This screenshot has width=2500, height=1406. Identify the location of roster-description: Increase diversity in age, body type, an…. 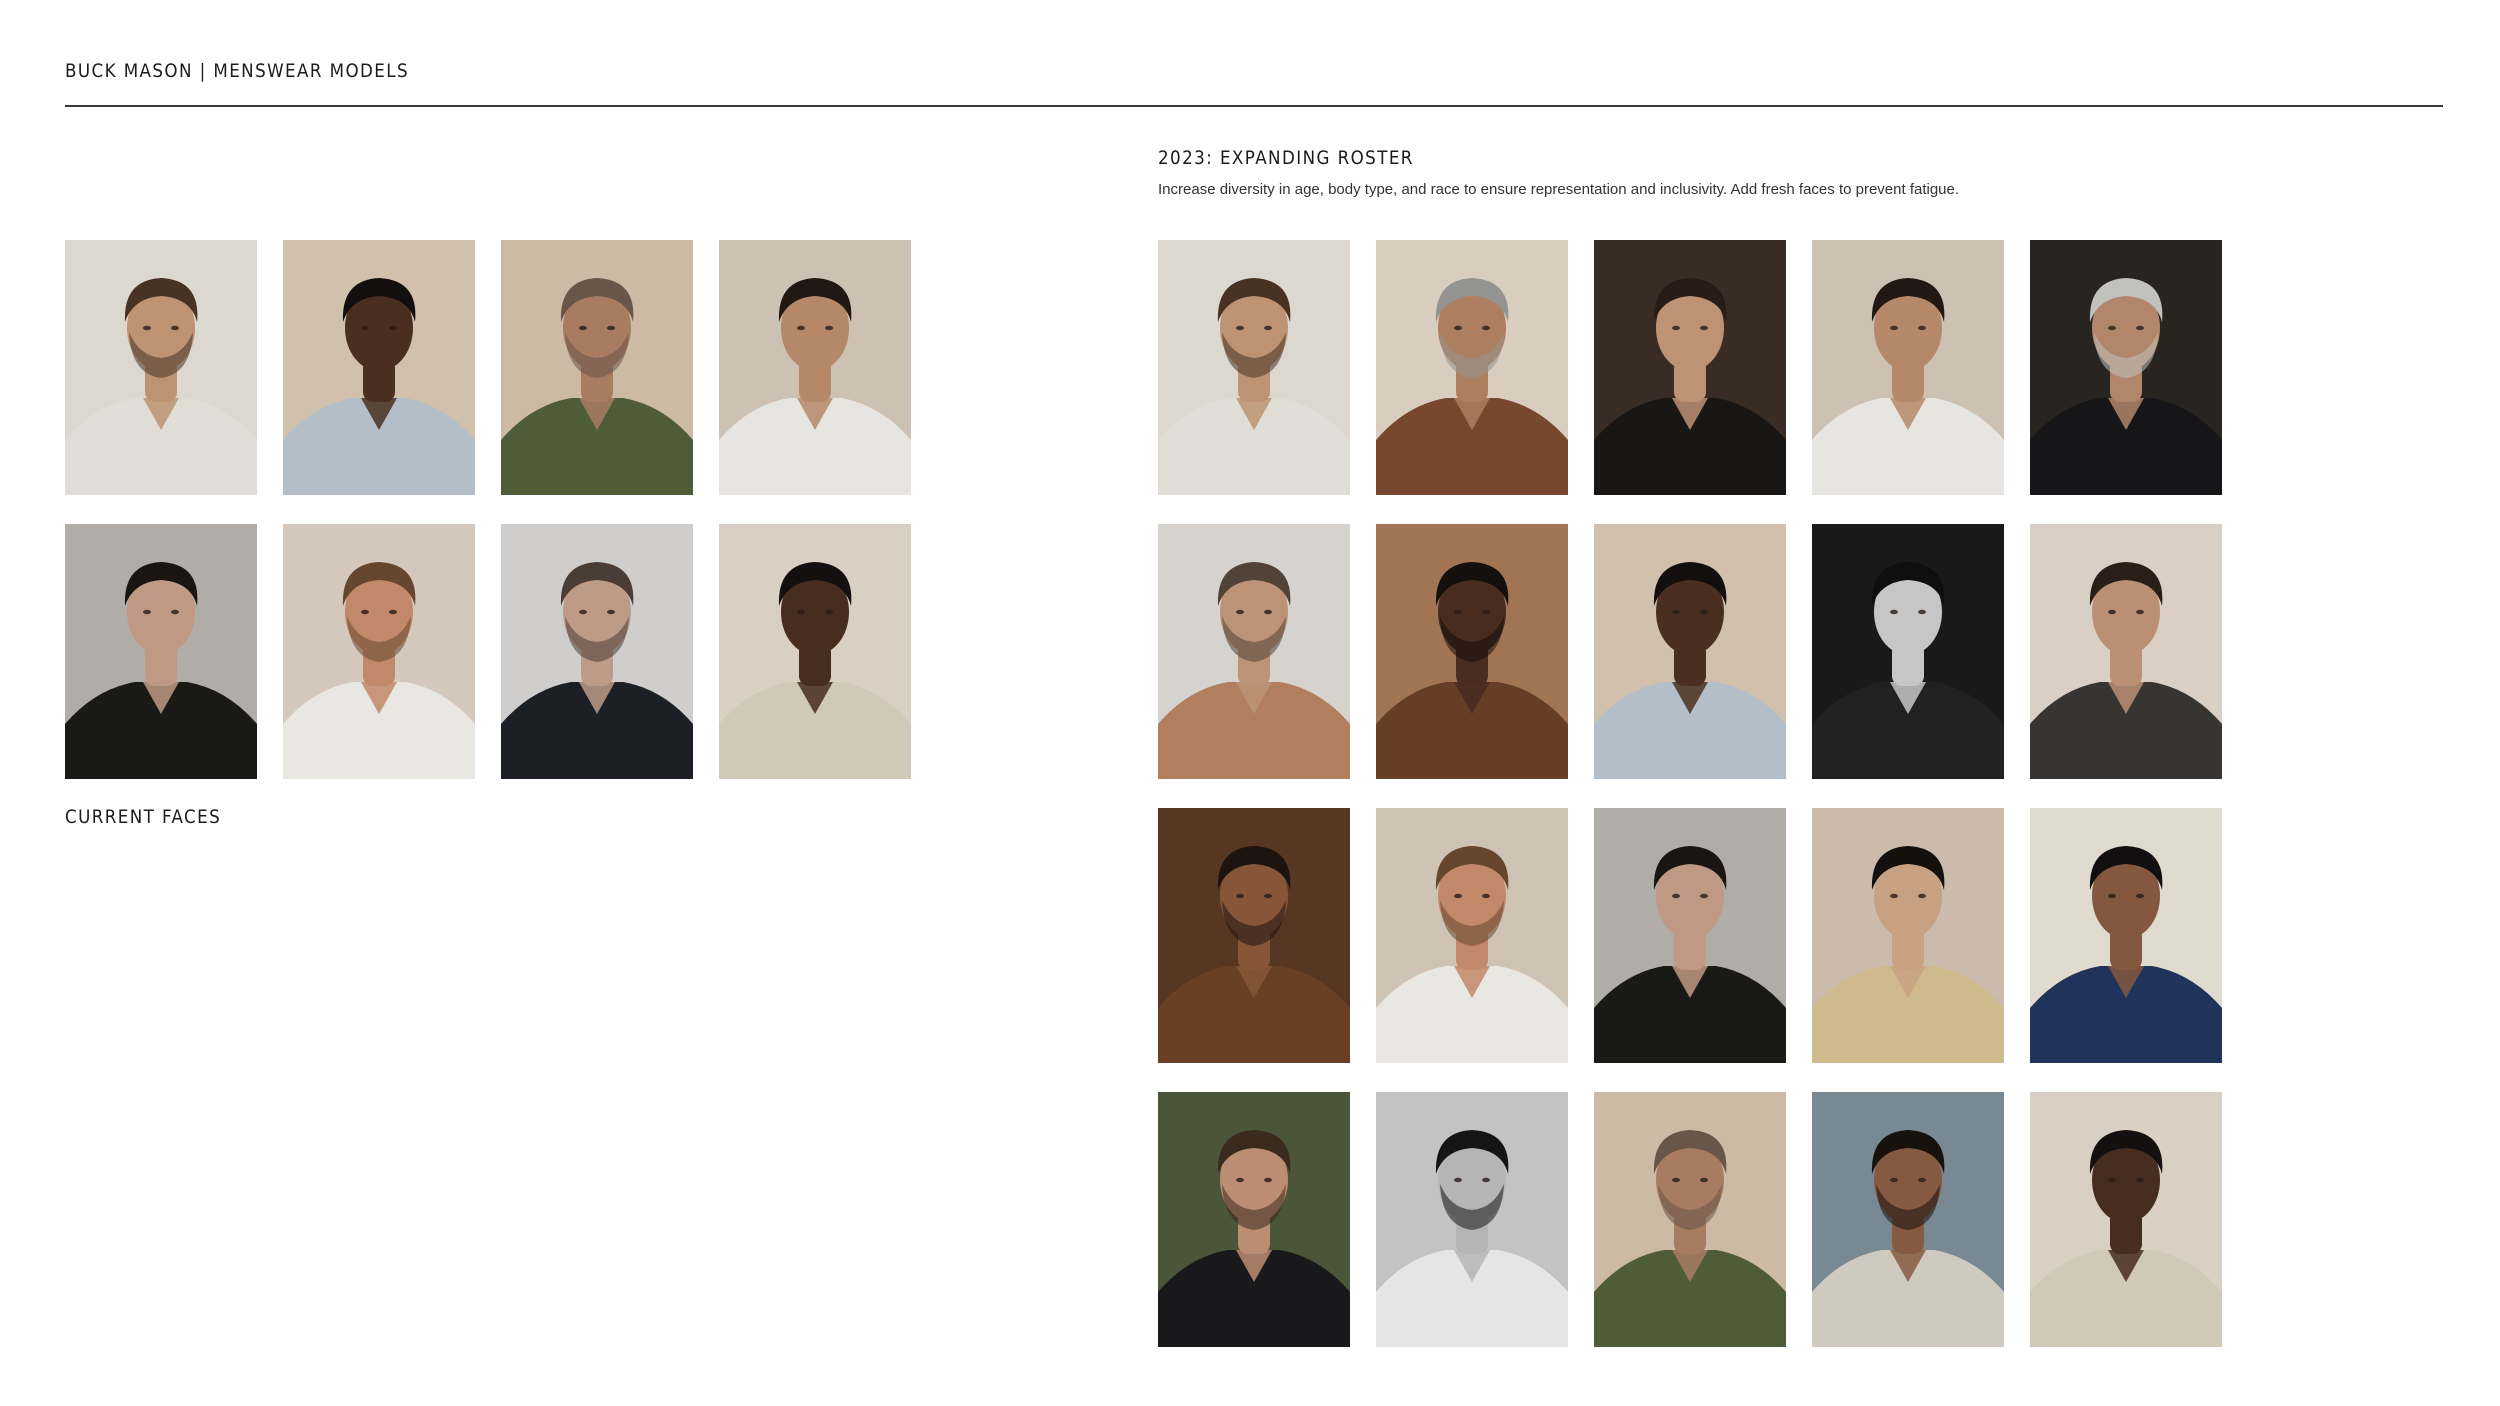
(1559, 189).